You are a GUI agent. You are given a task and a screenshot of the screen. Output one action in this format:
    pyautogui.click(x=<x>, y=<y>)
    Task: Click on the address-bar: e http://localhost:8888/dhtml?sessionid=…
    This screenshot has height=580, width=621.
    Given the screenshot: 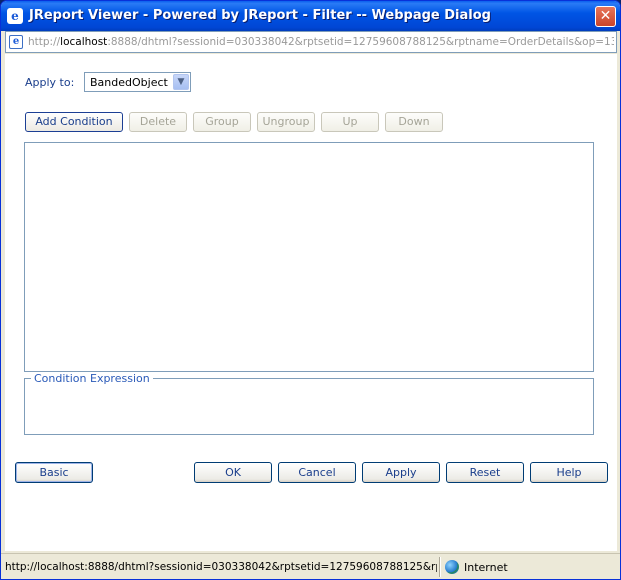 What is the action you would take?
    pyautogui.click(x=311, y=42)
    